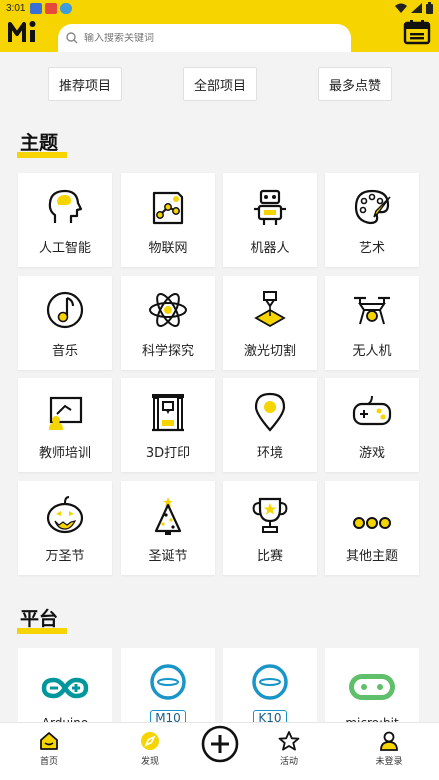 The width and height of the screenshot is (439, 780). I want to click on search-bar, so click(204, 38).